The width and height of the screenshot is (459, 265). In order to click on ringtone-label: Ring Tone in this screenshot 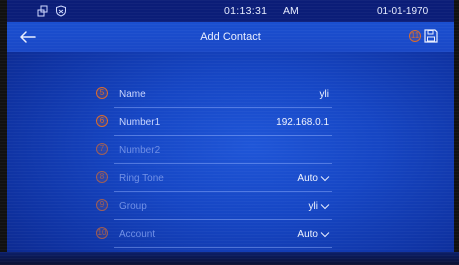, I will do `click(141, 178)`.